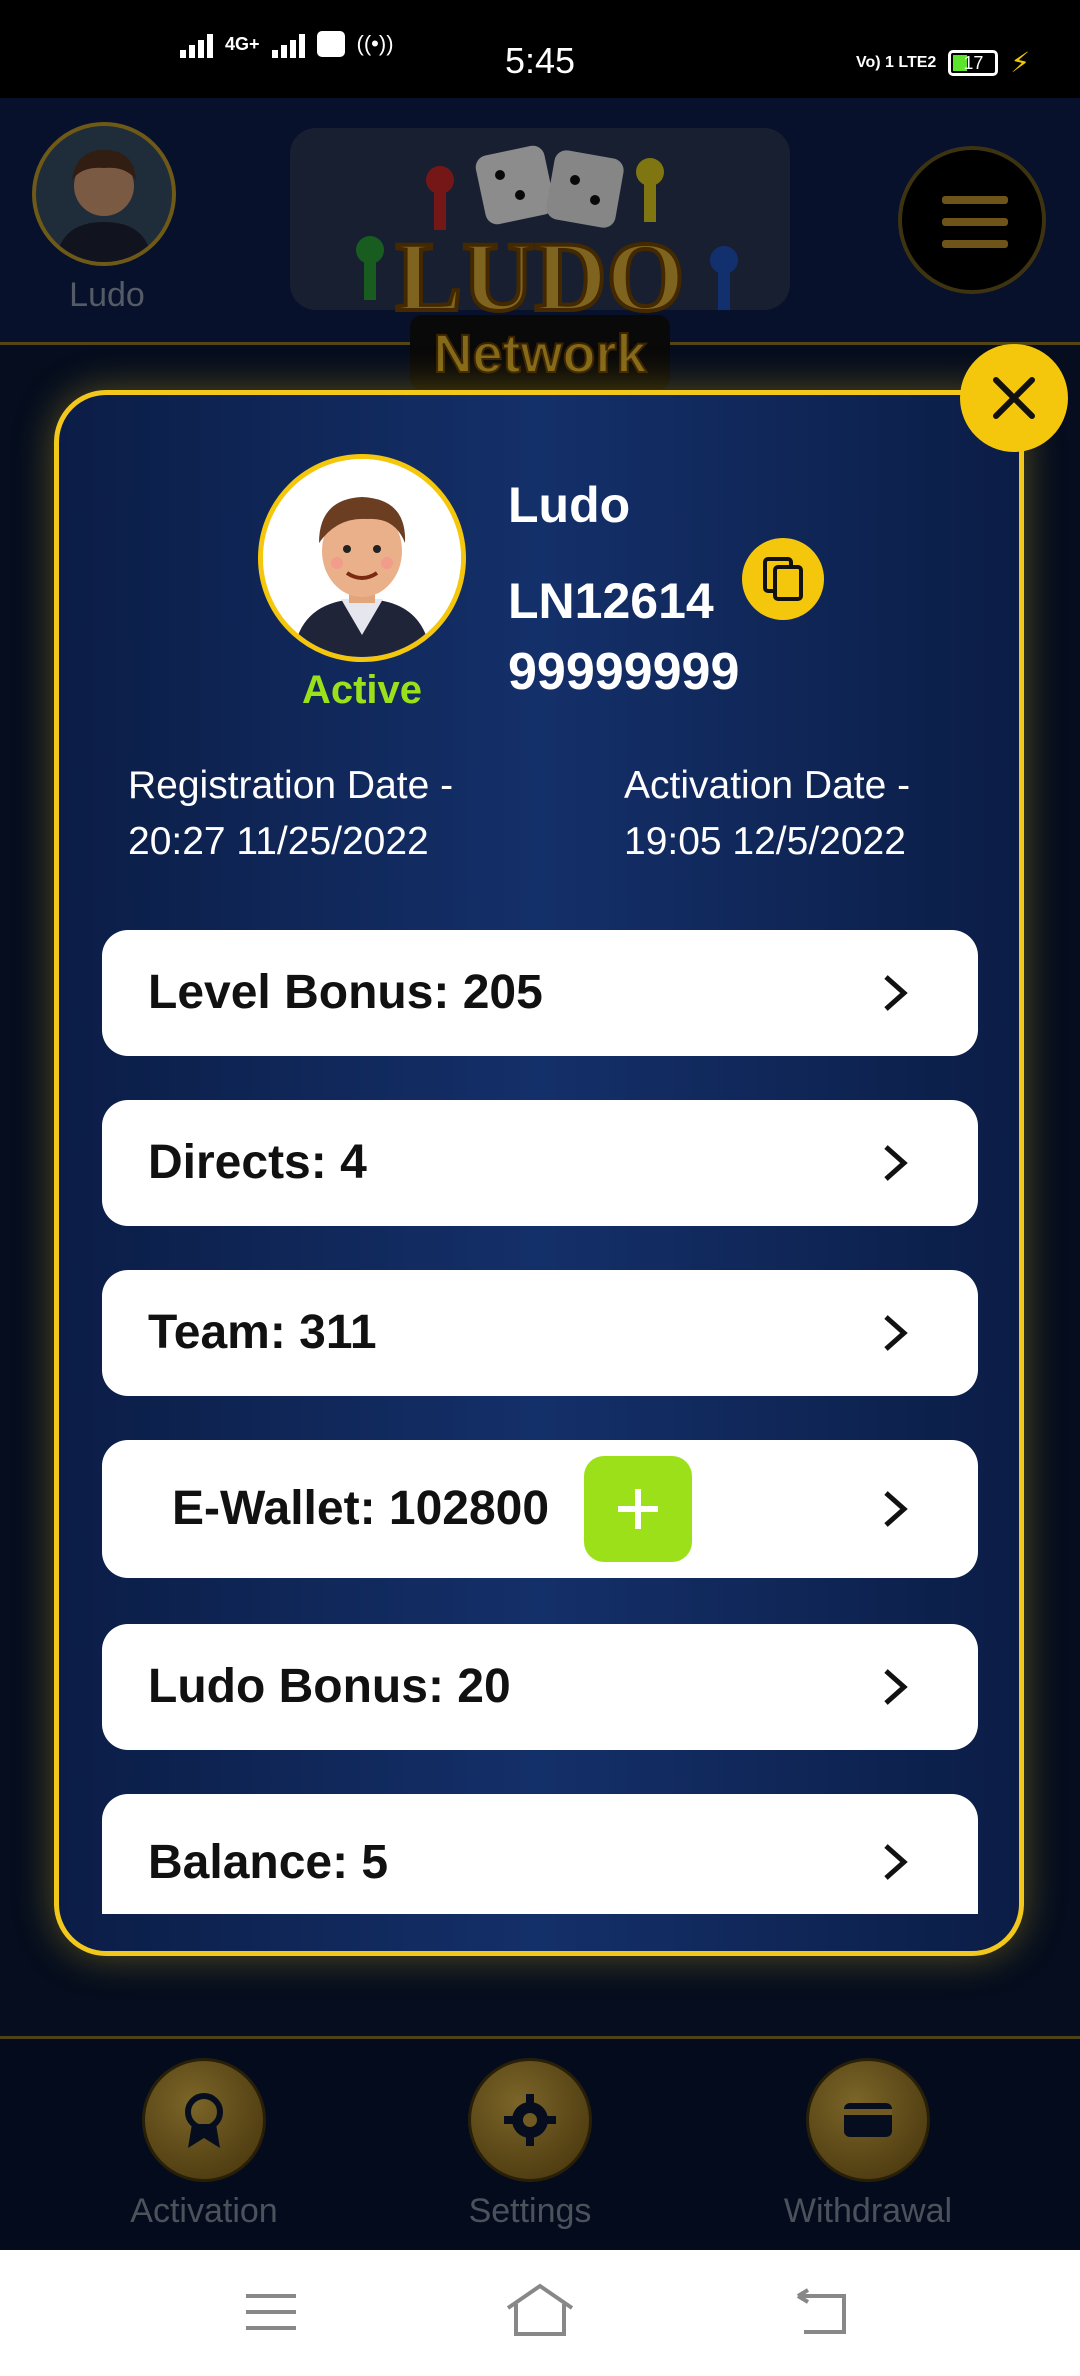 The height and width of the screenshot is (2376, 1080). What do you see at coordinates (896, 62) in the screenshot?
I see `volte-indicator: Vo) 1 LTE2` at bounding box center [896, 62].